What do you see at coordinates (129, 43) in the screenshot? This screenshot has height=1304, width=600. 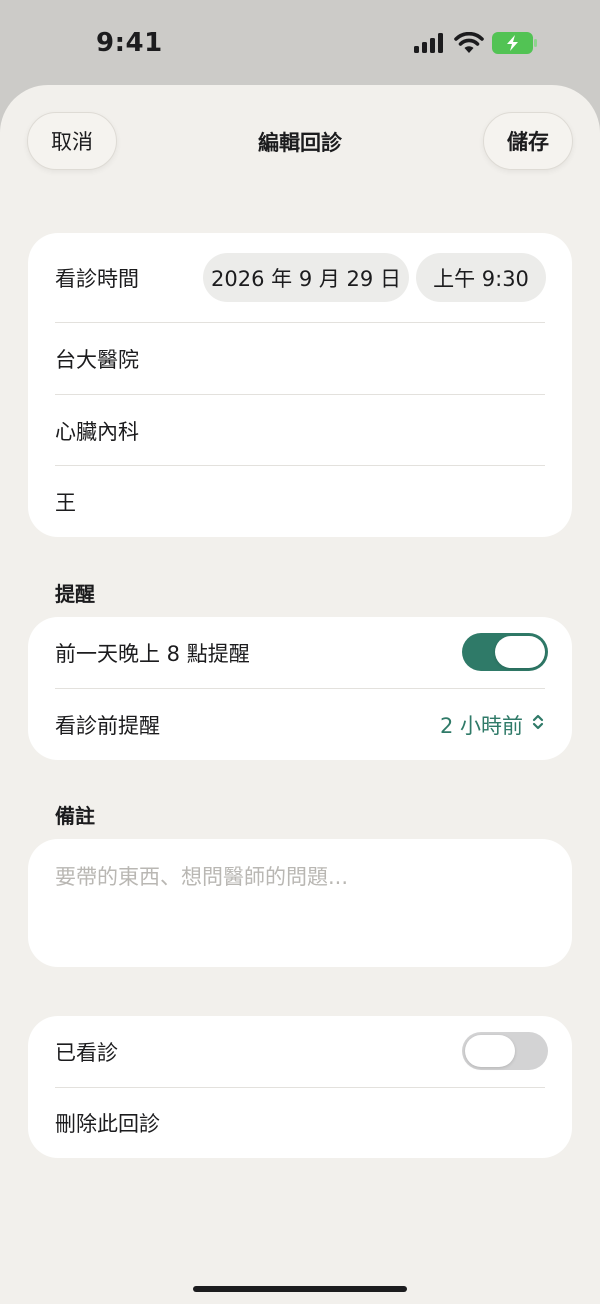 I see `status-time: 9:41` at bounding box center [129, 43].